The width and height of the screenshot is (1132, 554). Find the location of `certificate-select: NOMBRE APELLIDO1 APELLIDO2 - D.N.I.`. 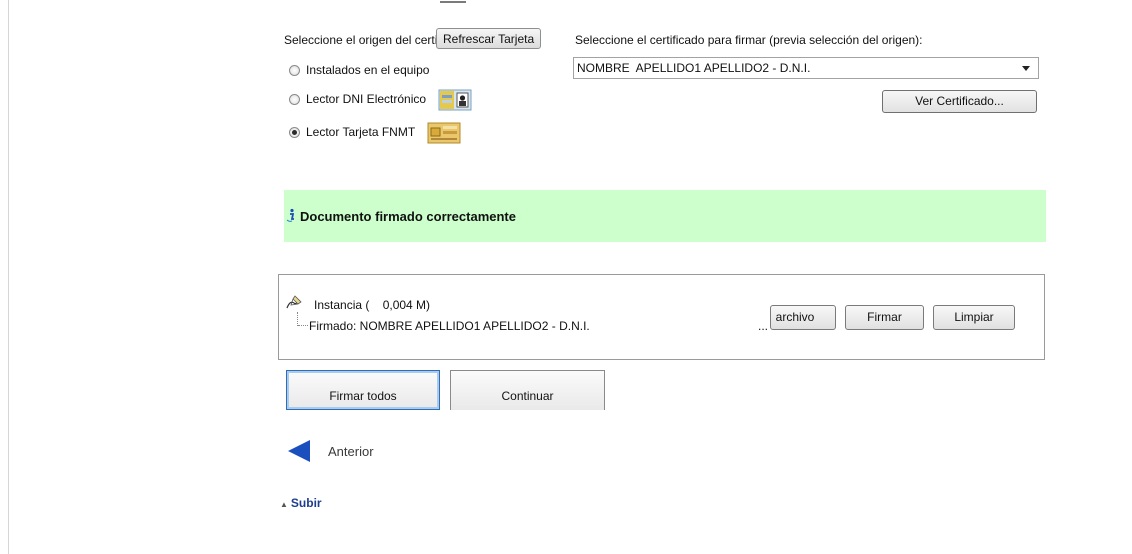

certificate-select: NOMBRE APELLIDO1 APELLIDO2 - D.N.I. is located at coordinates (806, 68).